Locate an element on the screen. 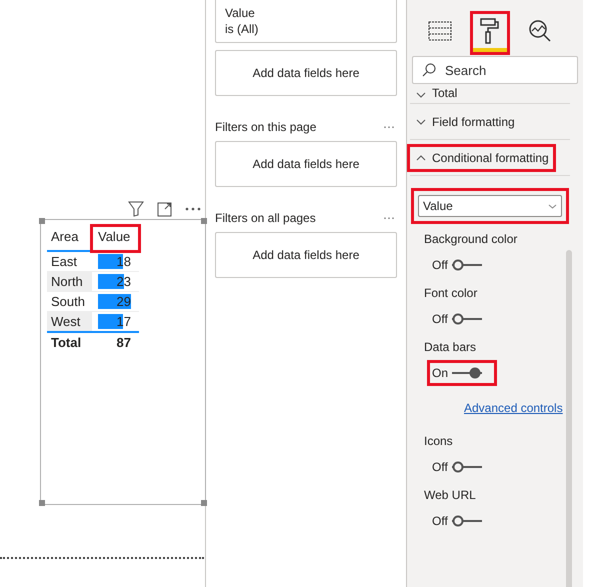  section-title: Filters on this page is located at coordinates (265, 127).